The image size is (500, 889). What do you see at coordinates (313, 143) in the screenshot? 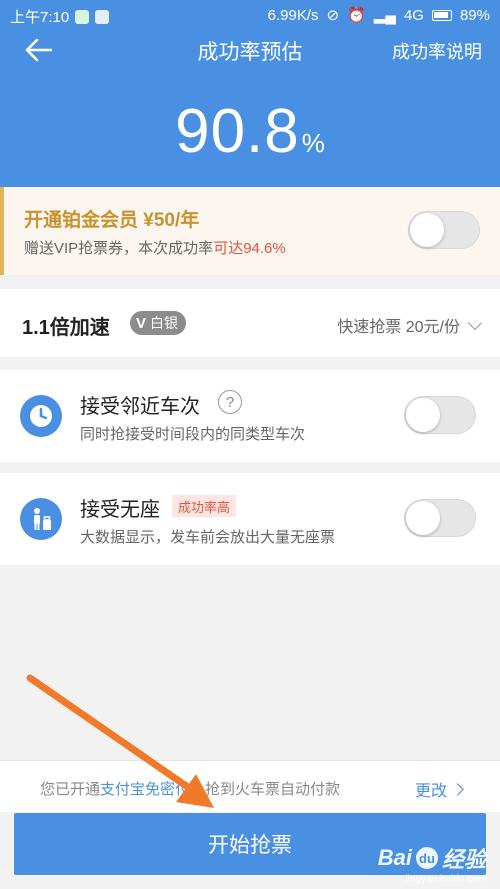
I see `success-rate-unit: %` at bounding box center [313, 143].